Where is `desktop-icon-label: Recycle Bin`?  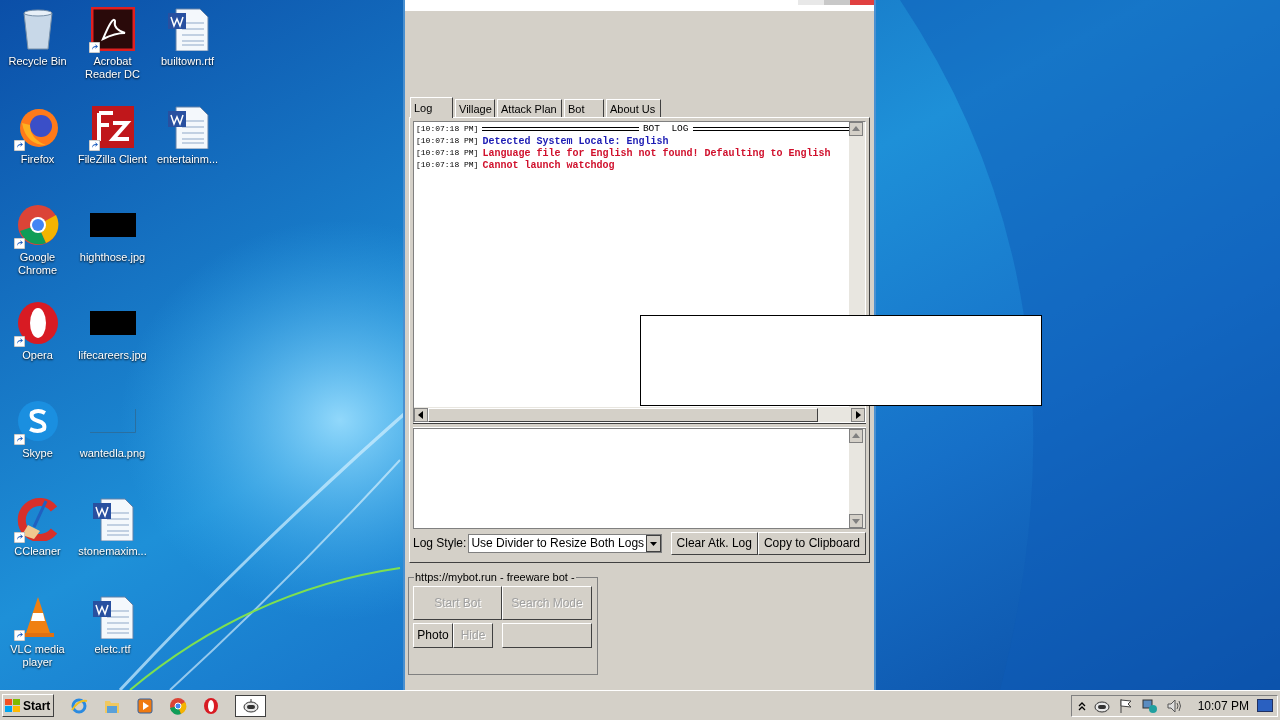
desktop-icon-label: Recycle Bin is located at coordinates (37, 61).